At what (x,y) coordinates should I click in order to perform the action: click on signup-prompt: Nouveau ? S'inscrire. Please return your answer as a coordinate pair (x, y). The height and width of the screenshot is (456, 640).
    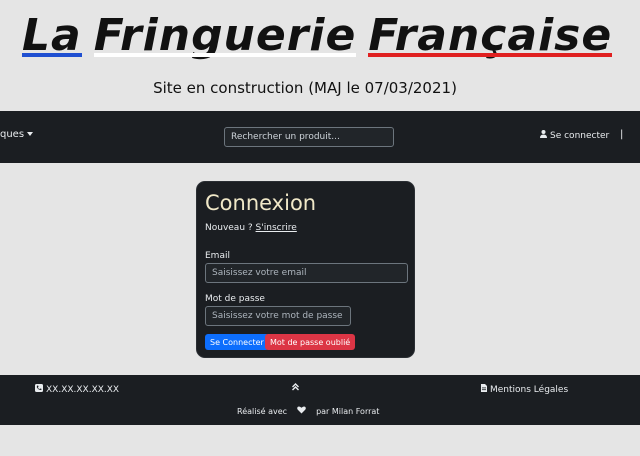
    Looking at the image, I should click on (305, 228).